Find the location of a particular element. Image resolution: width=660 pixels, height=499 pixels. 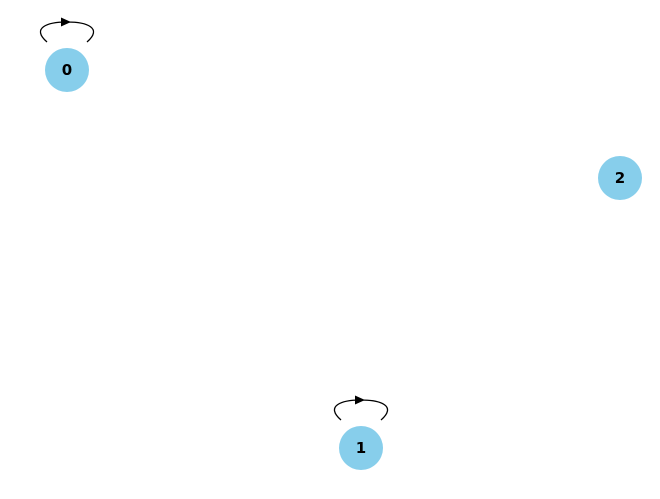

node-label-1: 1 is located at coordinates (361, 448).